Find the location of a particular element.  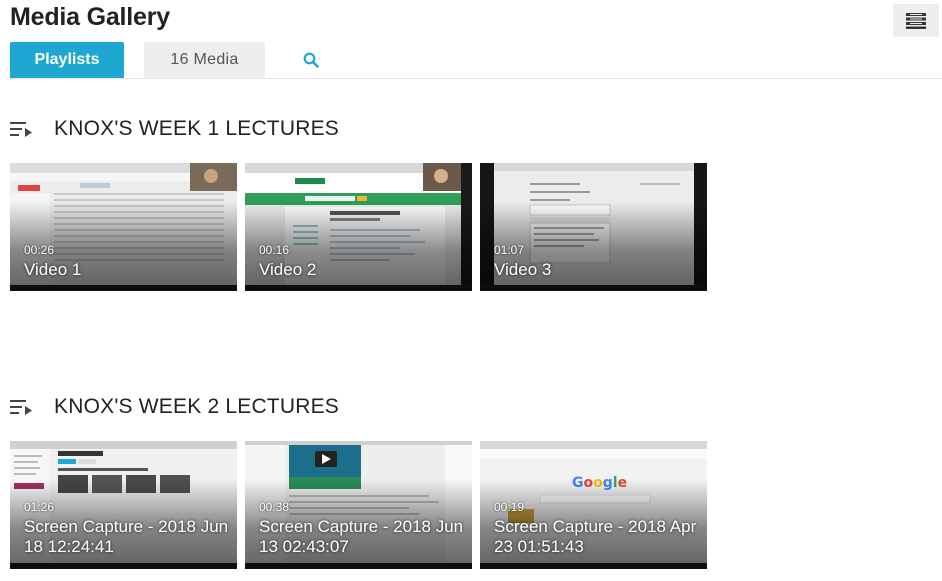

playlist-header-week2: KNOX'S WEEK 2 LECTURES is located at coordinates (174, 407).